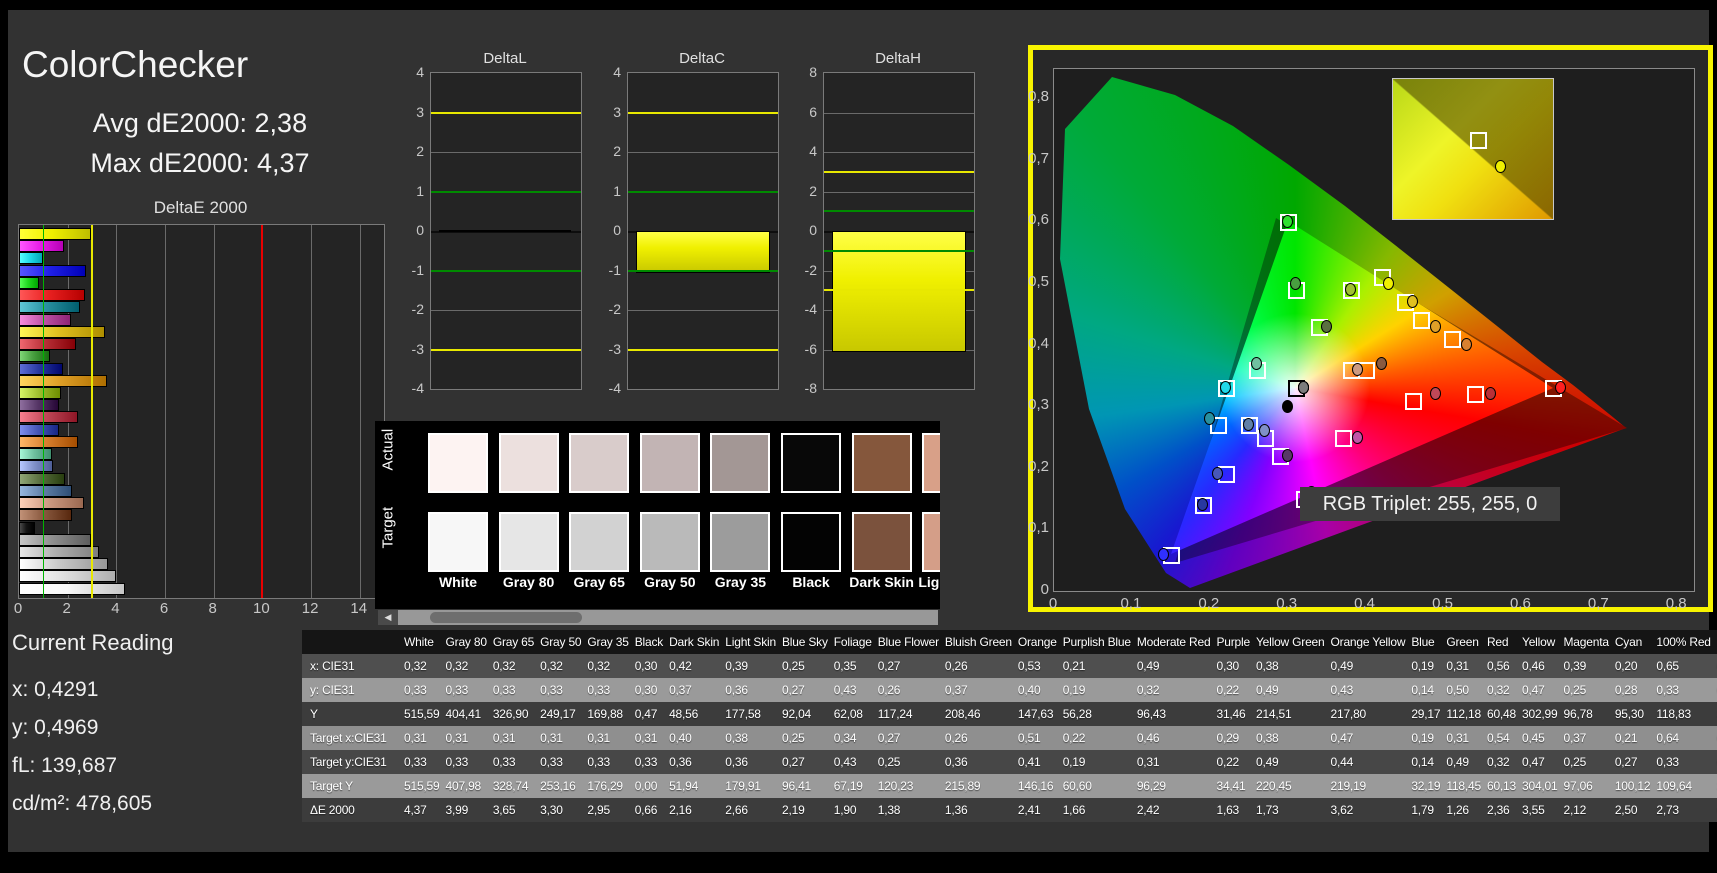 This screenshot has width=1717, height=873. What do you see at coordinates (1228, 738) in the screenshot?
I see `table-cell: 0,29` at bounding box center [1228, 738].